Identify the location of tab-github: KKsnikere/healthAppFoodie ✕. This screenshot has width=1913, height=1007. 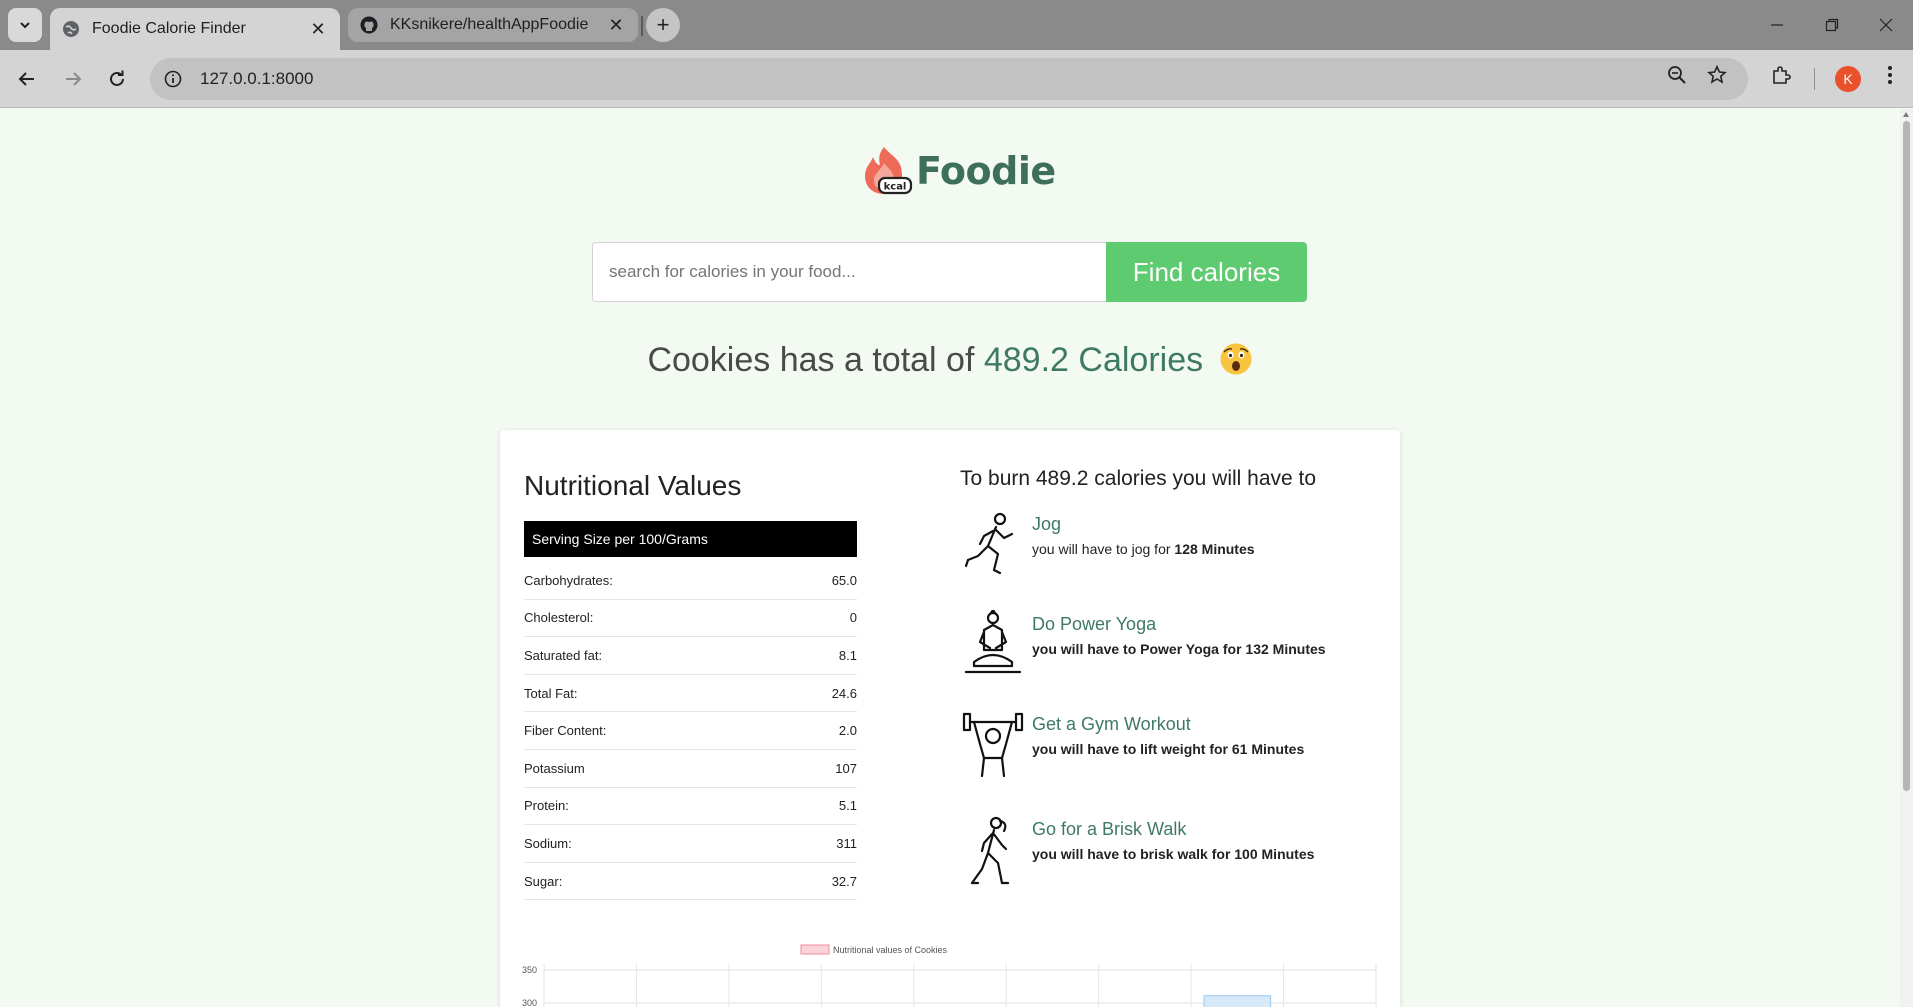
(493, 25).